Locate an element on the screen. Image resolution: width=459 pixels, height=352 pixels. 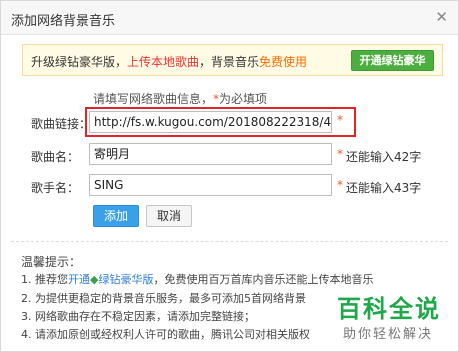
promo-text-3: ，背景音乐 is located at coordinates (229, 62).